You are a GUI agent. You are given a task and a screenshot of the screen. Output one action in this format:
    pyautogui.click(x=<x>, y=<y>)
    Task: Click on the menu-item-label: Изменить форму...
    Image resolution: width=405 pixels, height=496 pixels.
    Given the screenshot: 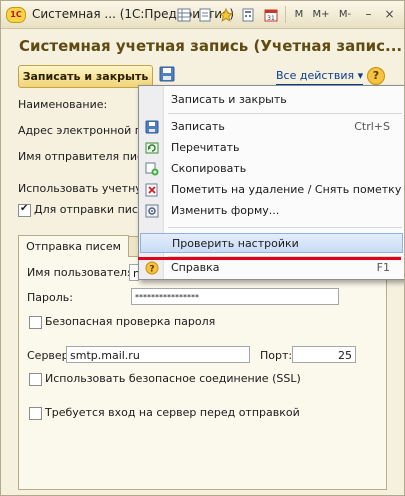 What is the action you would take?
    pyautogui.click(x=225, y=210)
    